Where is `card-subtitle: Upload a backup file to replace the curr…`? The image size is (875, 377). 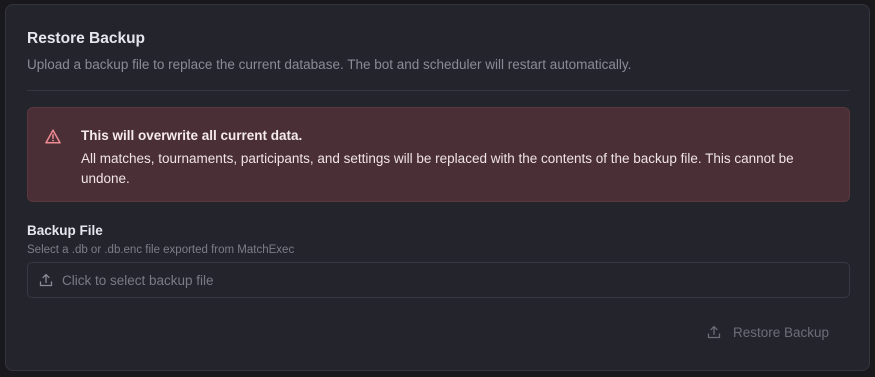 card-subtitle: Upload a backup file to replace the curr… is located at coordinates (329, 64).